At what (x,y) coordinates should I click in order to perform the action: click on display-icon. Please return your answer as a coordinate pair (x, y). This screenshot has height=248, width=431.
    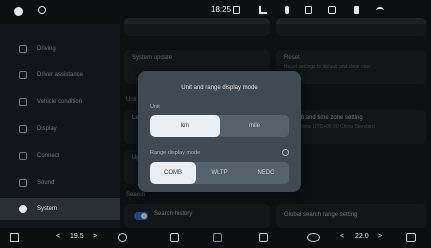
    Looking at the image, I should click on (23, 129).